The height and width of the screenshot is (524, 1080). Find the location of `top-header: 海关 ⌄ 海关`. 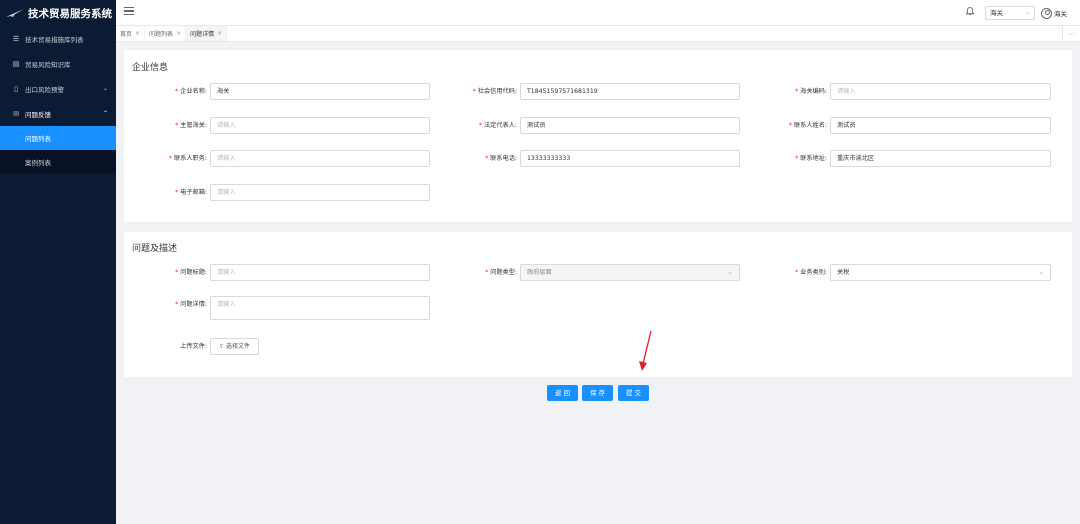

top-header: 海关 ⌄ 海关 is located at coordinates (598, 13).